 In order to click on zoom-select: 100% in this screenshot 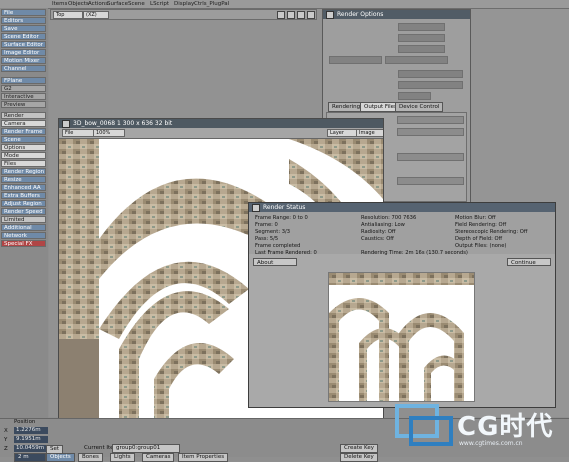, I will do `click(109, 133)`.